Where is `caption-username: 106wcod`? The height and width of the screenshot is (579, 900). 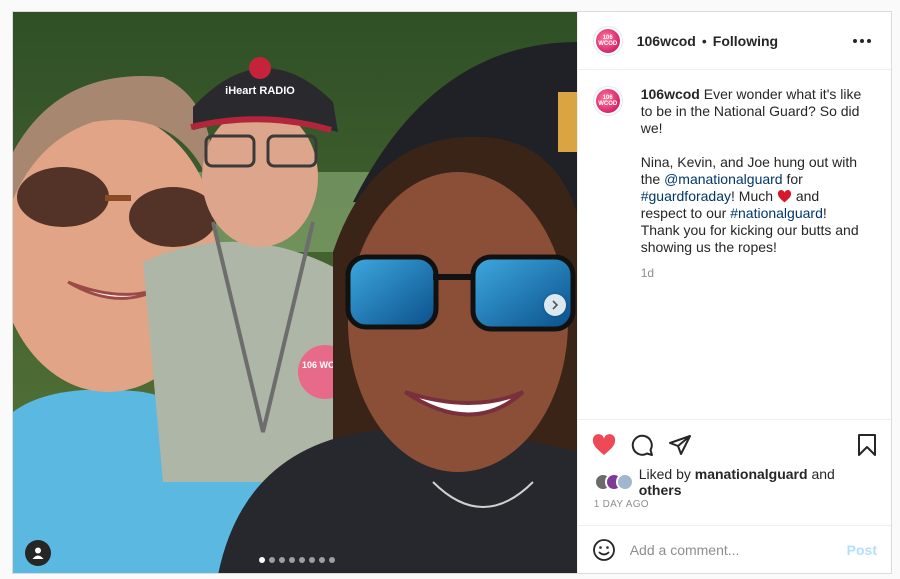 caption-username: 106wcod is located at coordinates (670, 94).